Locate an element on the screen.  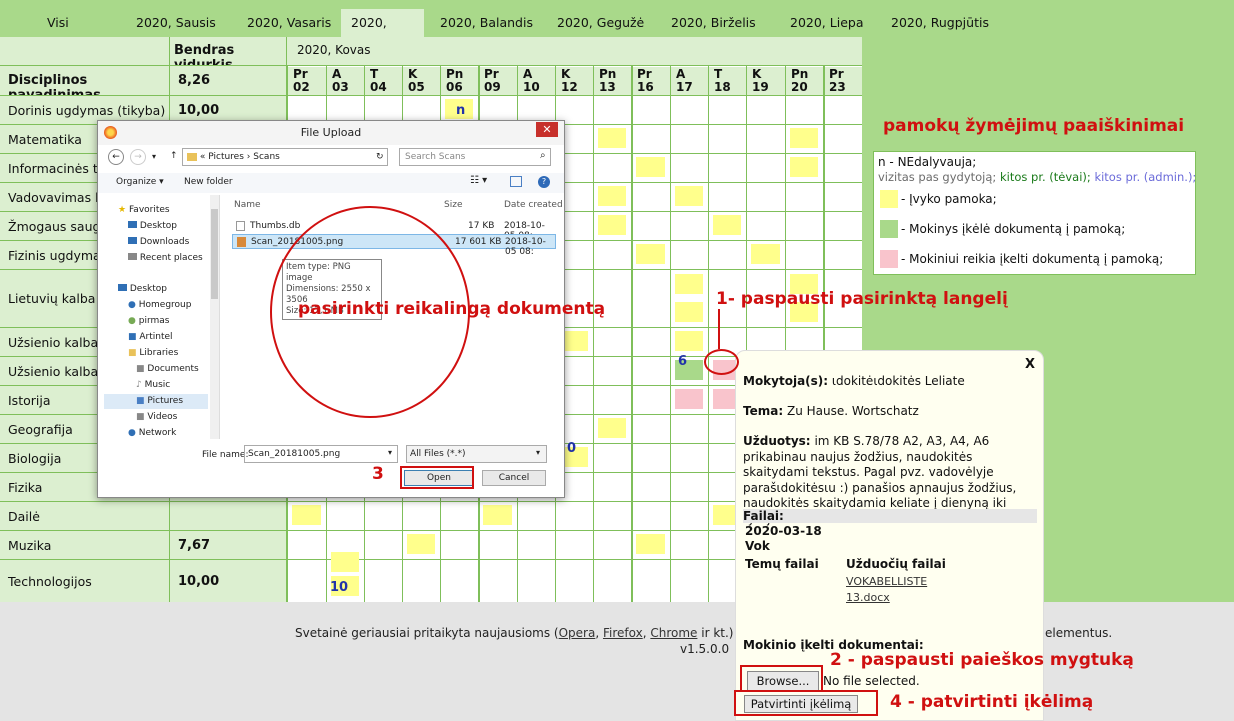
file-icon is located at coordinates (240, 226).